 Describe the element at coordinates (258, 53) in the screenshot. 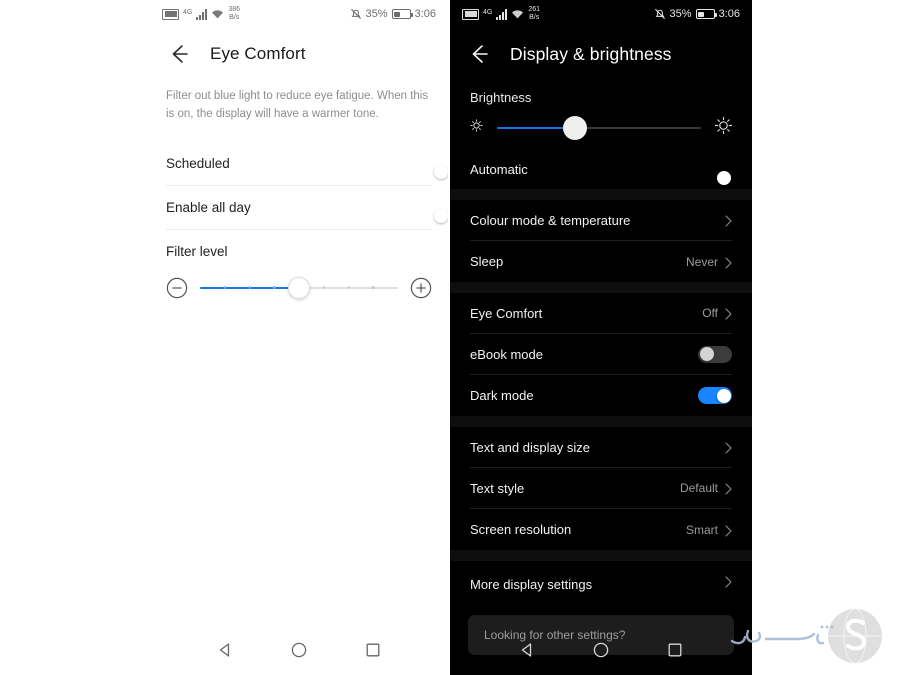

I see `page-title: Eye Comfort` at that location.